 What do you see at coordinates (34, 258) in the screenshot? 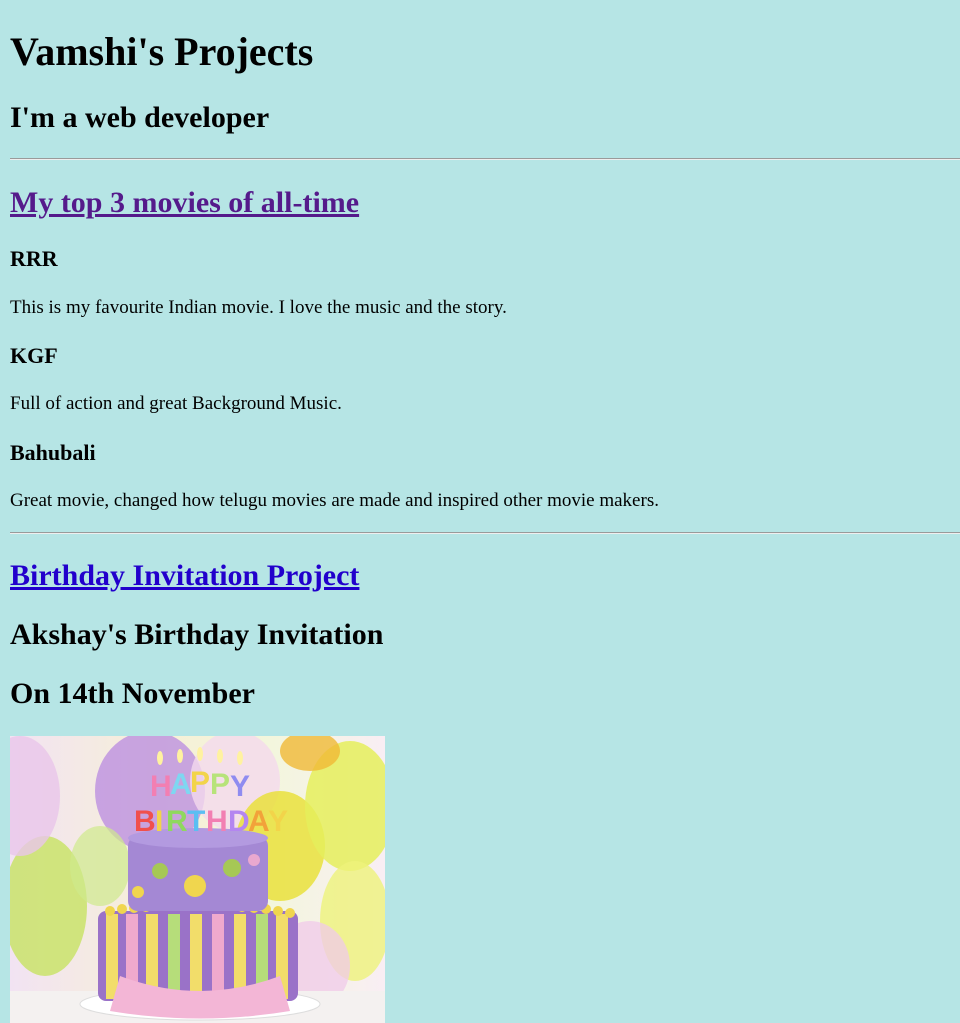
I see `movie-title: RRR` at bounding box center [34, 258].